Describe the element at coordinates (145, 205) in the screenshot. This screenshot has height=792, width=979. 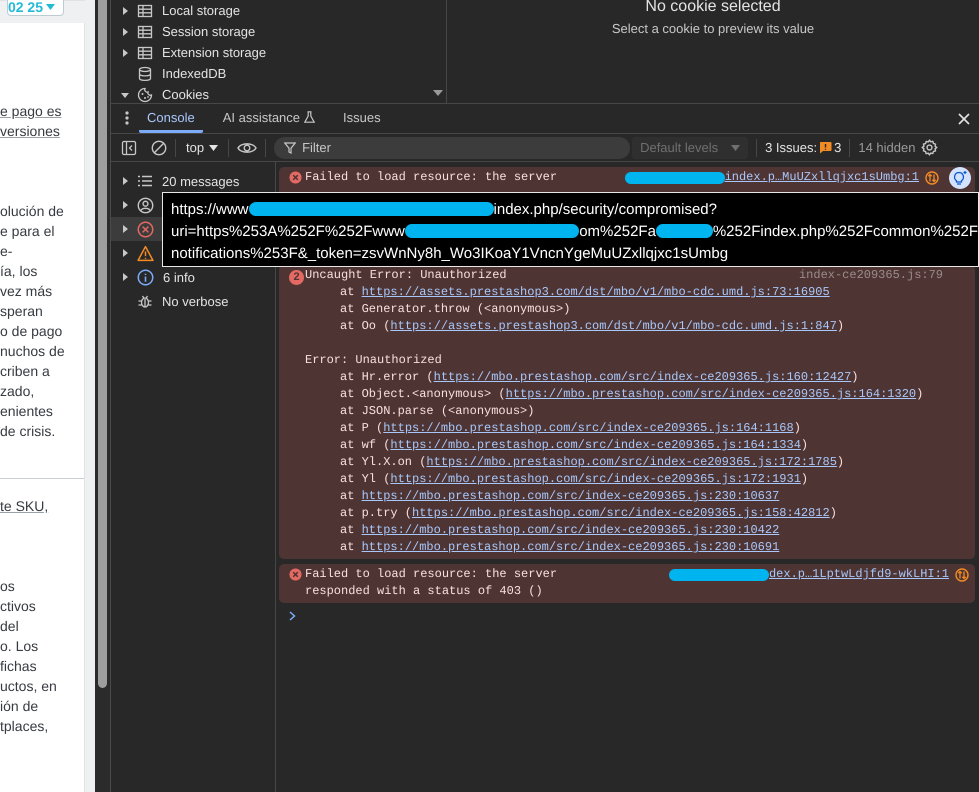
I see `user-icon` at that location.